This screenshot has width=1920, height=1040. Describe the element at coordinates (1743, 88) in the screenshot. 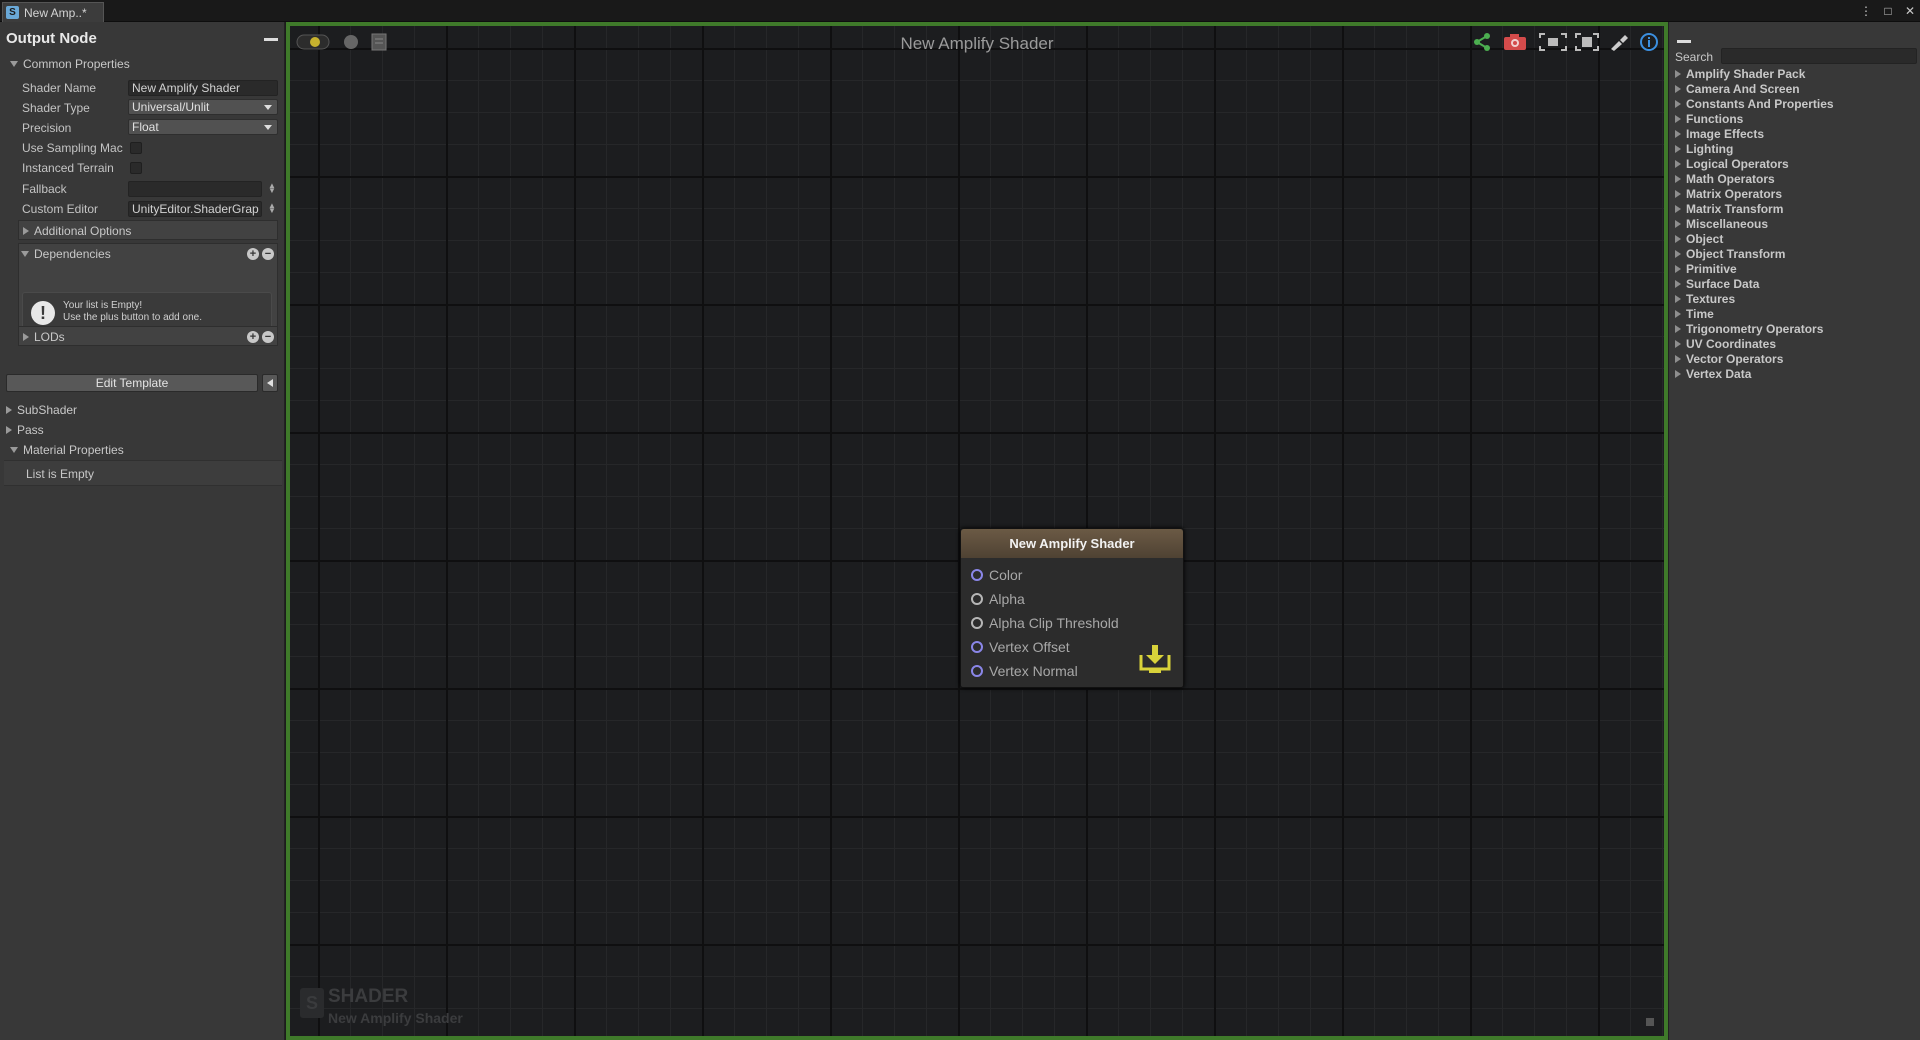

I see `category-label: Camera And Screen` at that location.